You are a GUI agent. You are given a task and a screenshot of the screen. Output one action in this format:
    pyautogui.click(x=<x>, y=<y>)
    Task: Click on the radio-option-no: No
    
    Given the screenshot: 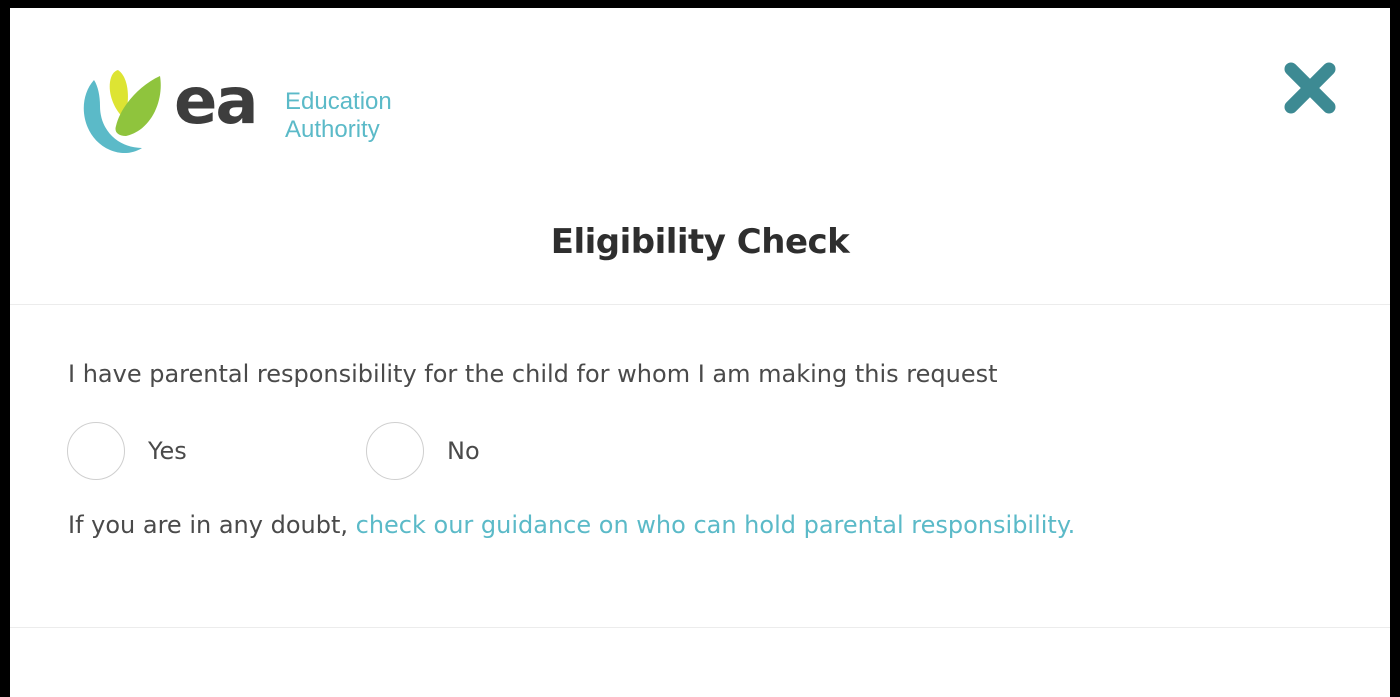 What is the action you would take?
    pyautogui.click(x=423, y=451)
    